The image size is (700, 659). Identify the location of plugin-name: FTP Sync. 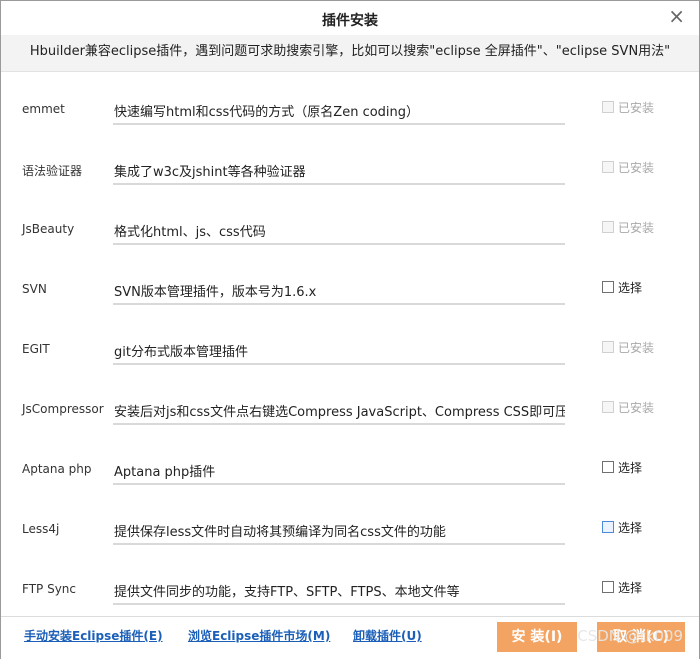
(49, 589).